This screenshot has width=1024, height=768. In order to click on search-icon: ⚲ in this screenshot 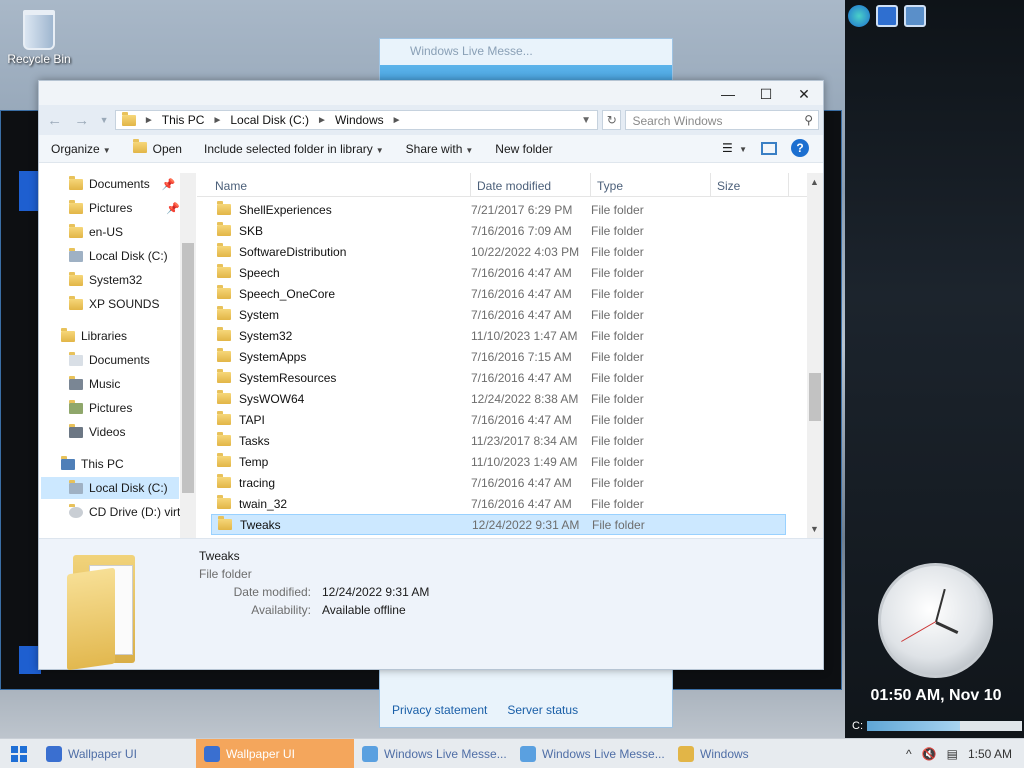, I will do `click(808, 120)`.